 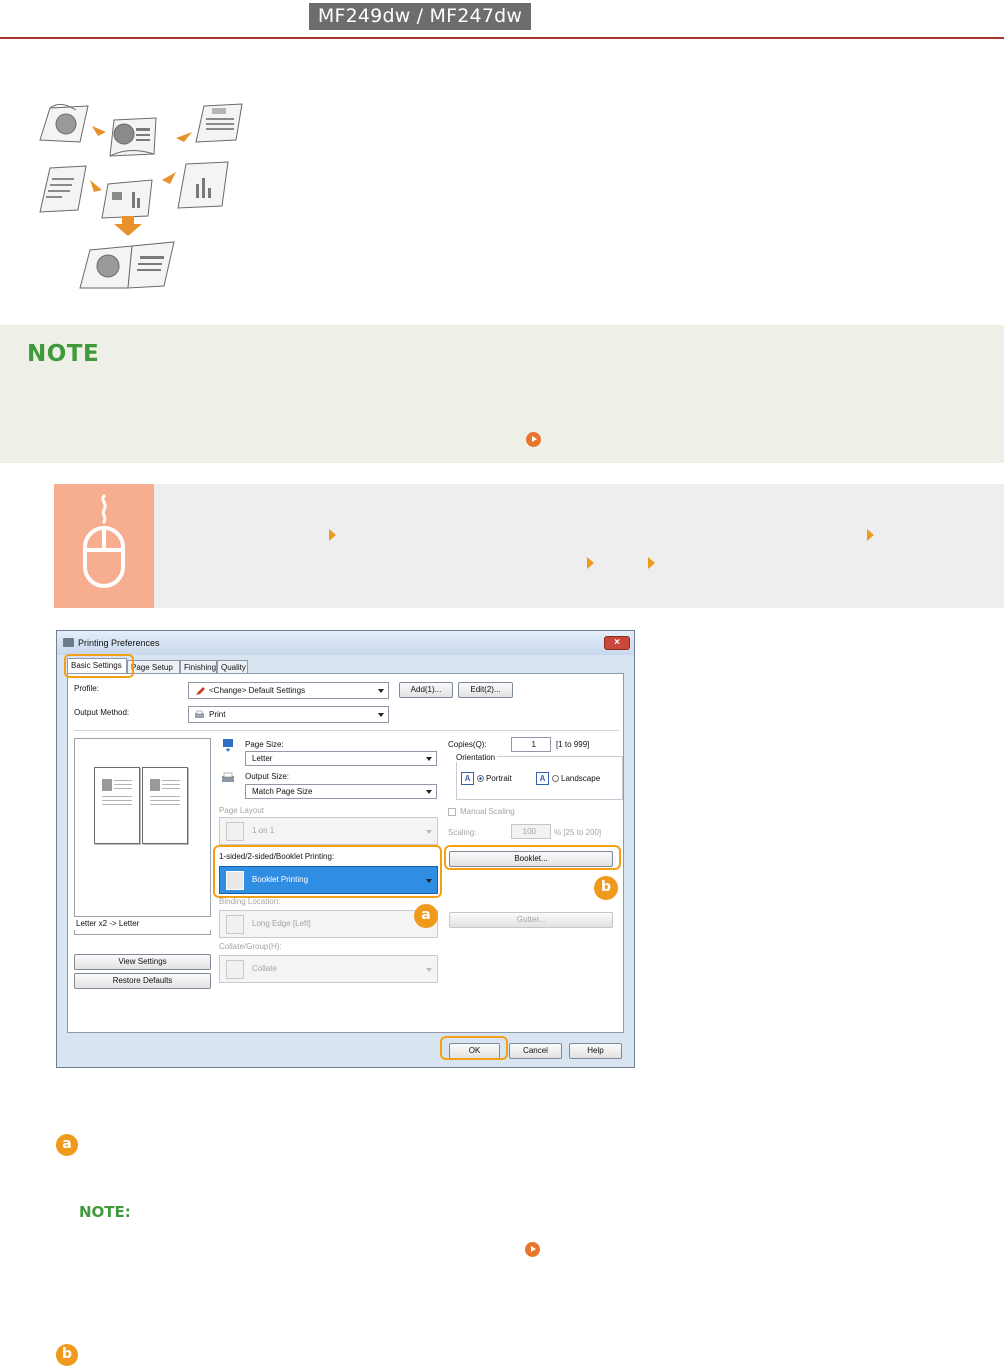 What do you see at coordinates (532, 857) in the screenshot?
I see `booklet-button-highlight` at bounding box center [532, 857].